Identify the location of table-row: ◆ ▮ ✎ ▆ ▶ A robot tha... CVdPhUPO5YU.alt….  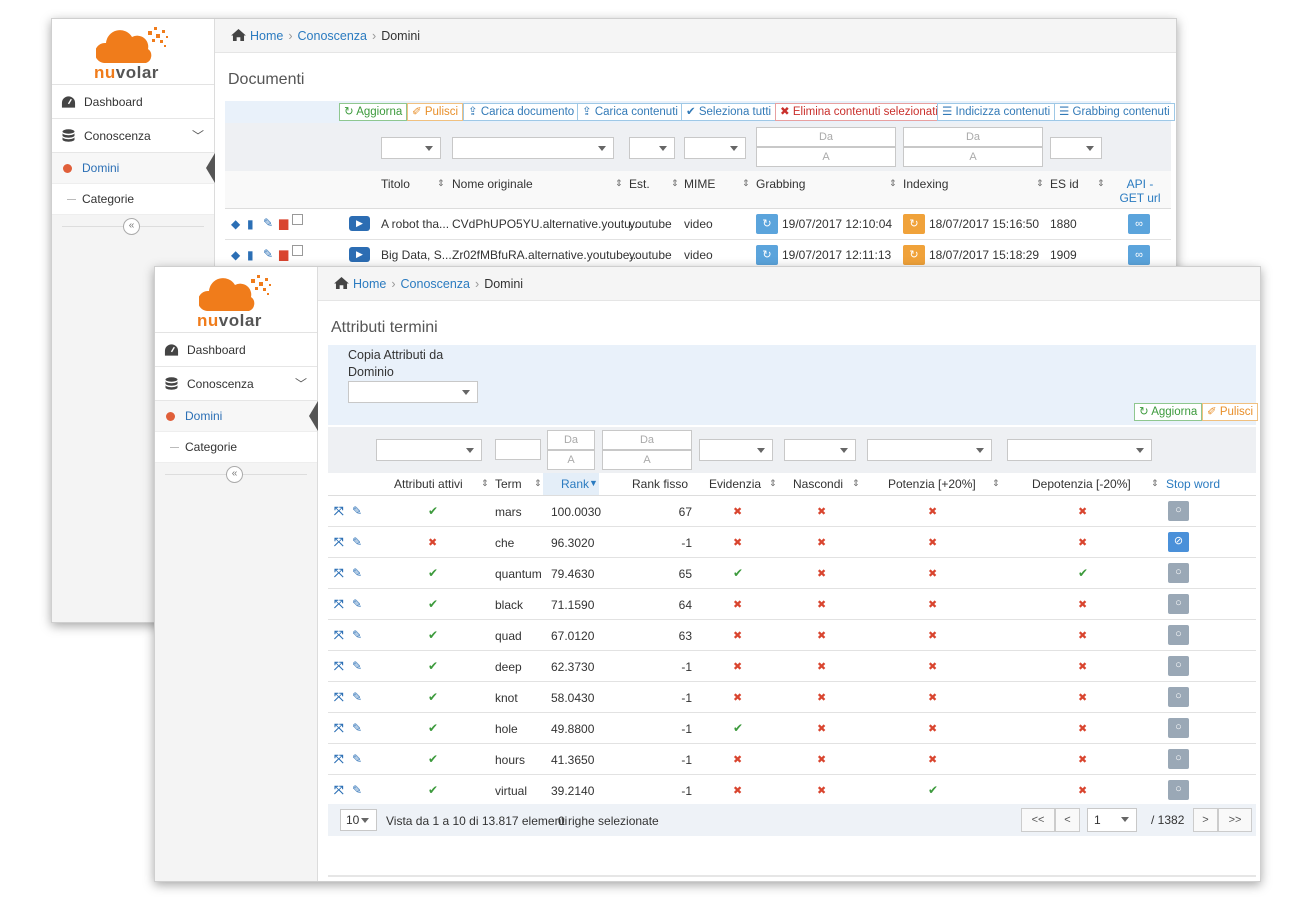
(698, 224).